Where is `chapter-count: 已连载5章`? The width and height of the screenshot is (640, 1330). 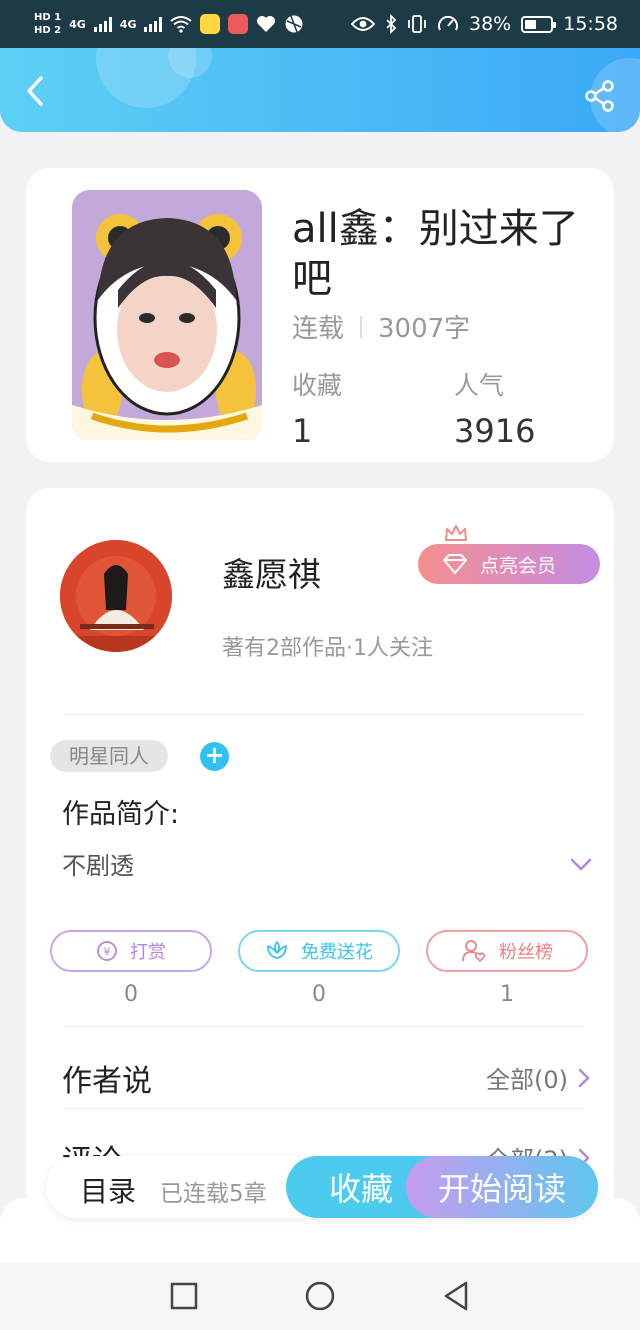 chapter-count: 已连载5章 is located at coordinates (213, 1194).